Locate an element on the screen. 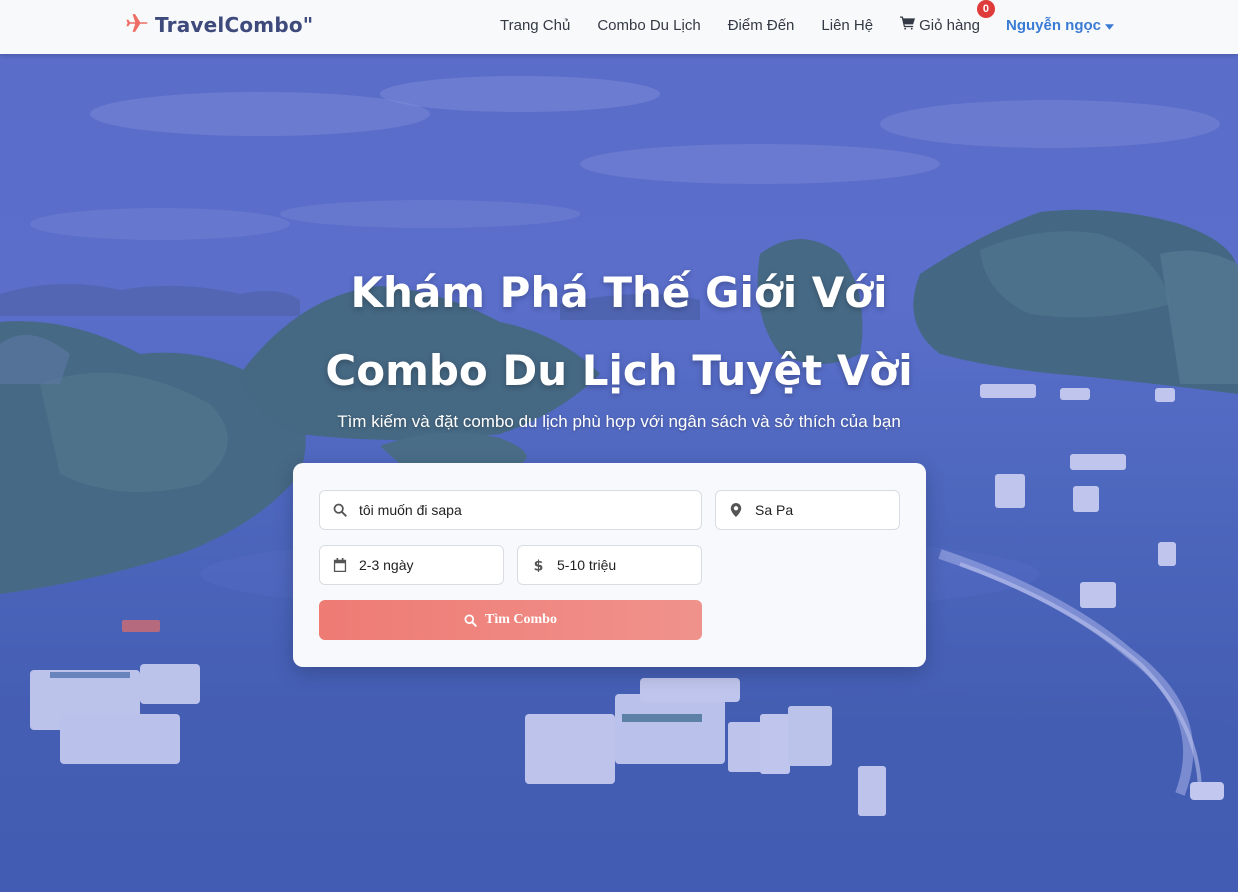  duration-field is located at coordinates (411, 565).